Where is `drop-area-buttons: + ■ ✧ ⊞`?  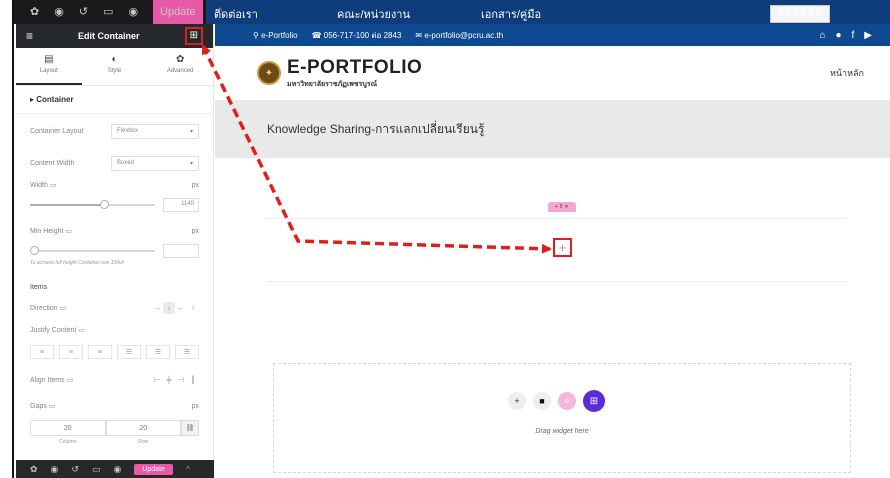
drop-area-buttons: + ■ ✧ ⊞ is located at coordinates (556, 401).